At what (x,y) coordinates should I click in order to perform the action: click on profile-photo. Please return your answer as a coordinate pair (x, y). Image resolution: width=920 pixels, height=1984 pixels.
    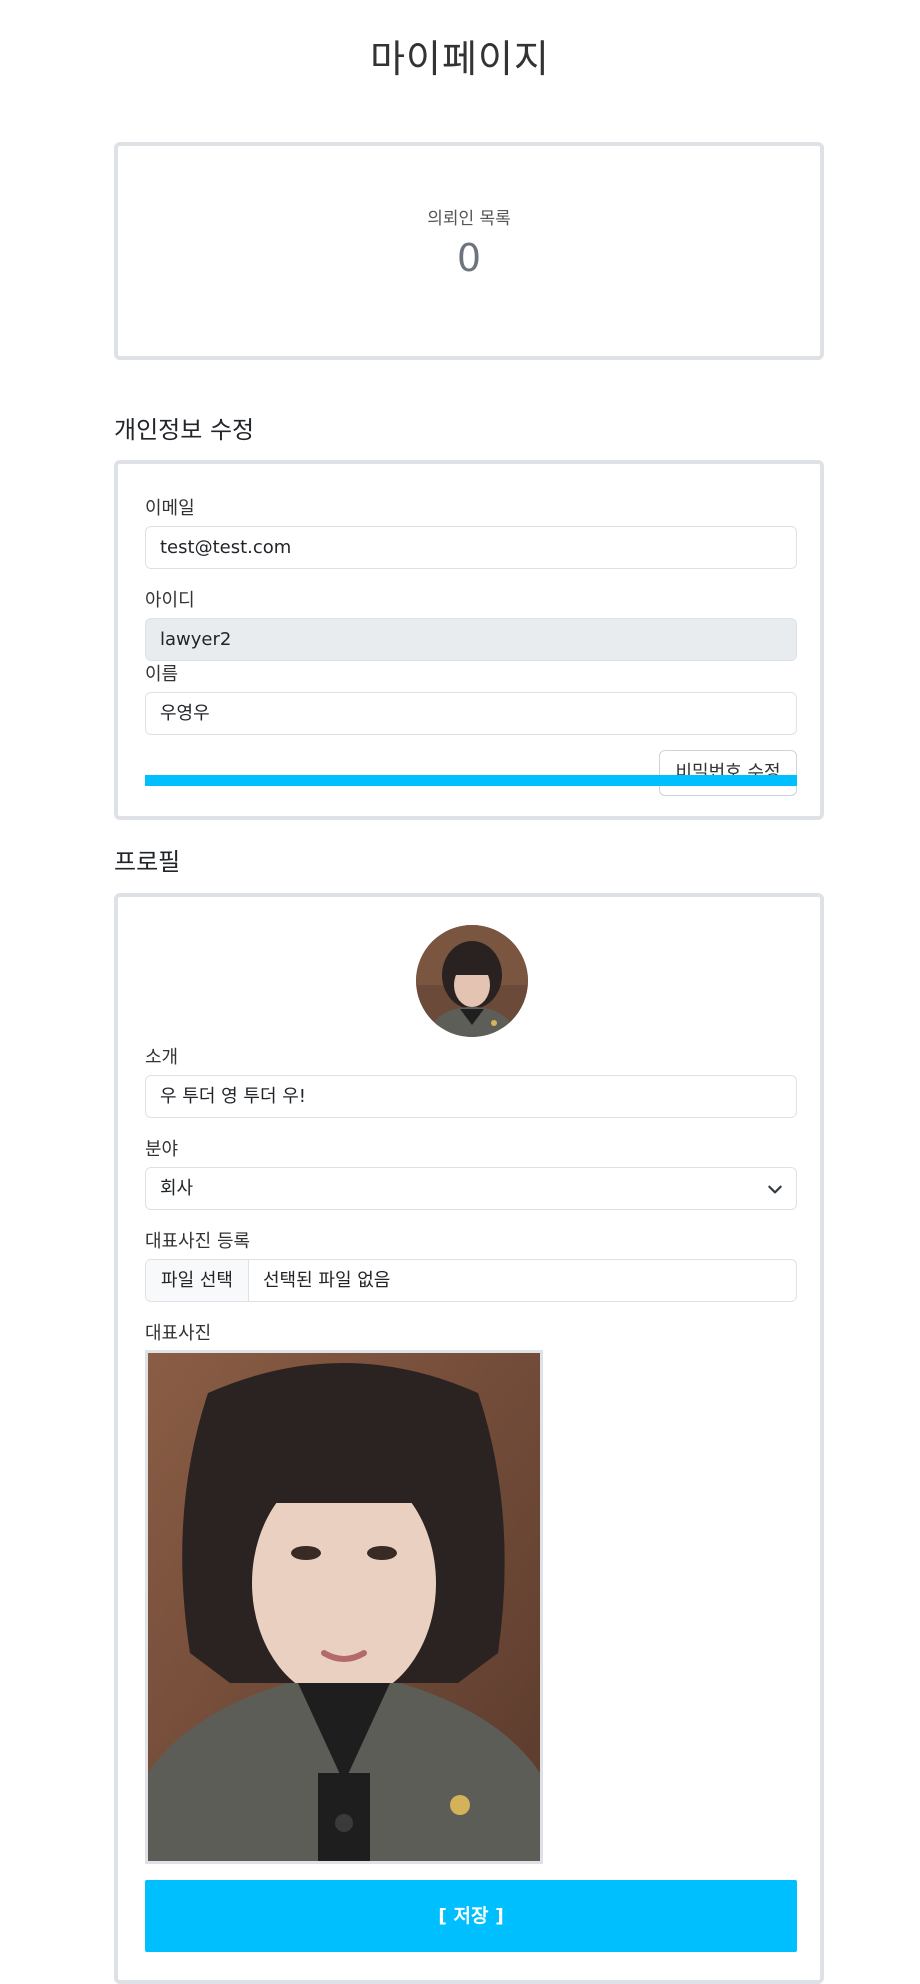
    Looking at the image, I should click on (344, 1607).